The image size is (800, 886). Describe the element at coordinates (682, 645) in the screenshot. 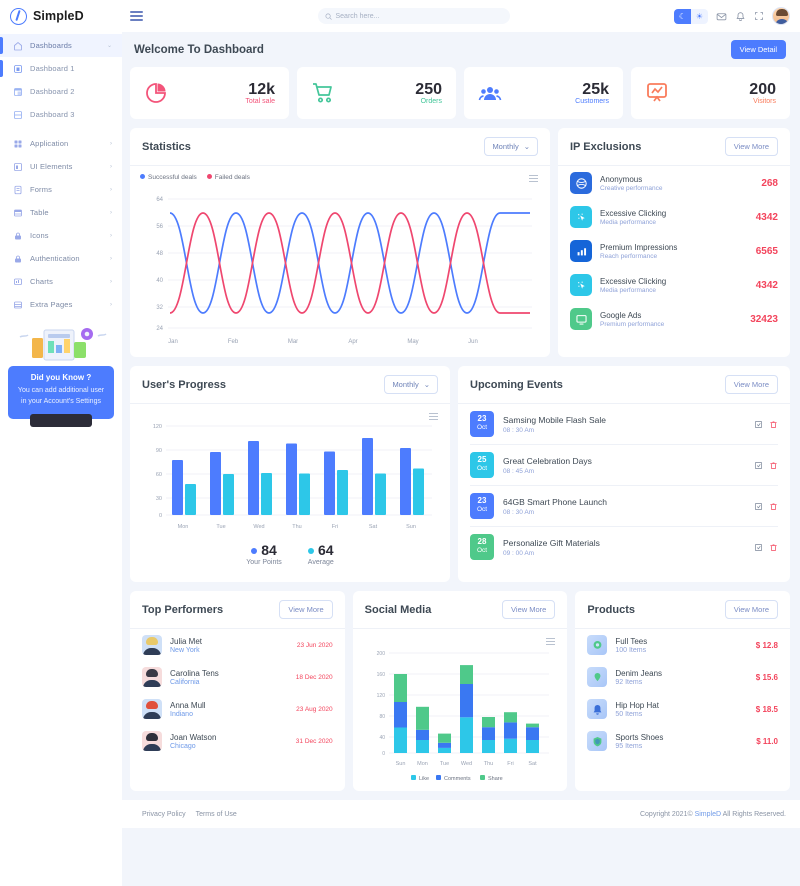

I see `product-row: Full Tees 100 Items $ 12.8` at that location.